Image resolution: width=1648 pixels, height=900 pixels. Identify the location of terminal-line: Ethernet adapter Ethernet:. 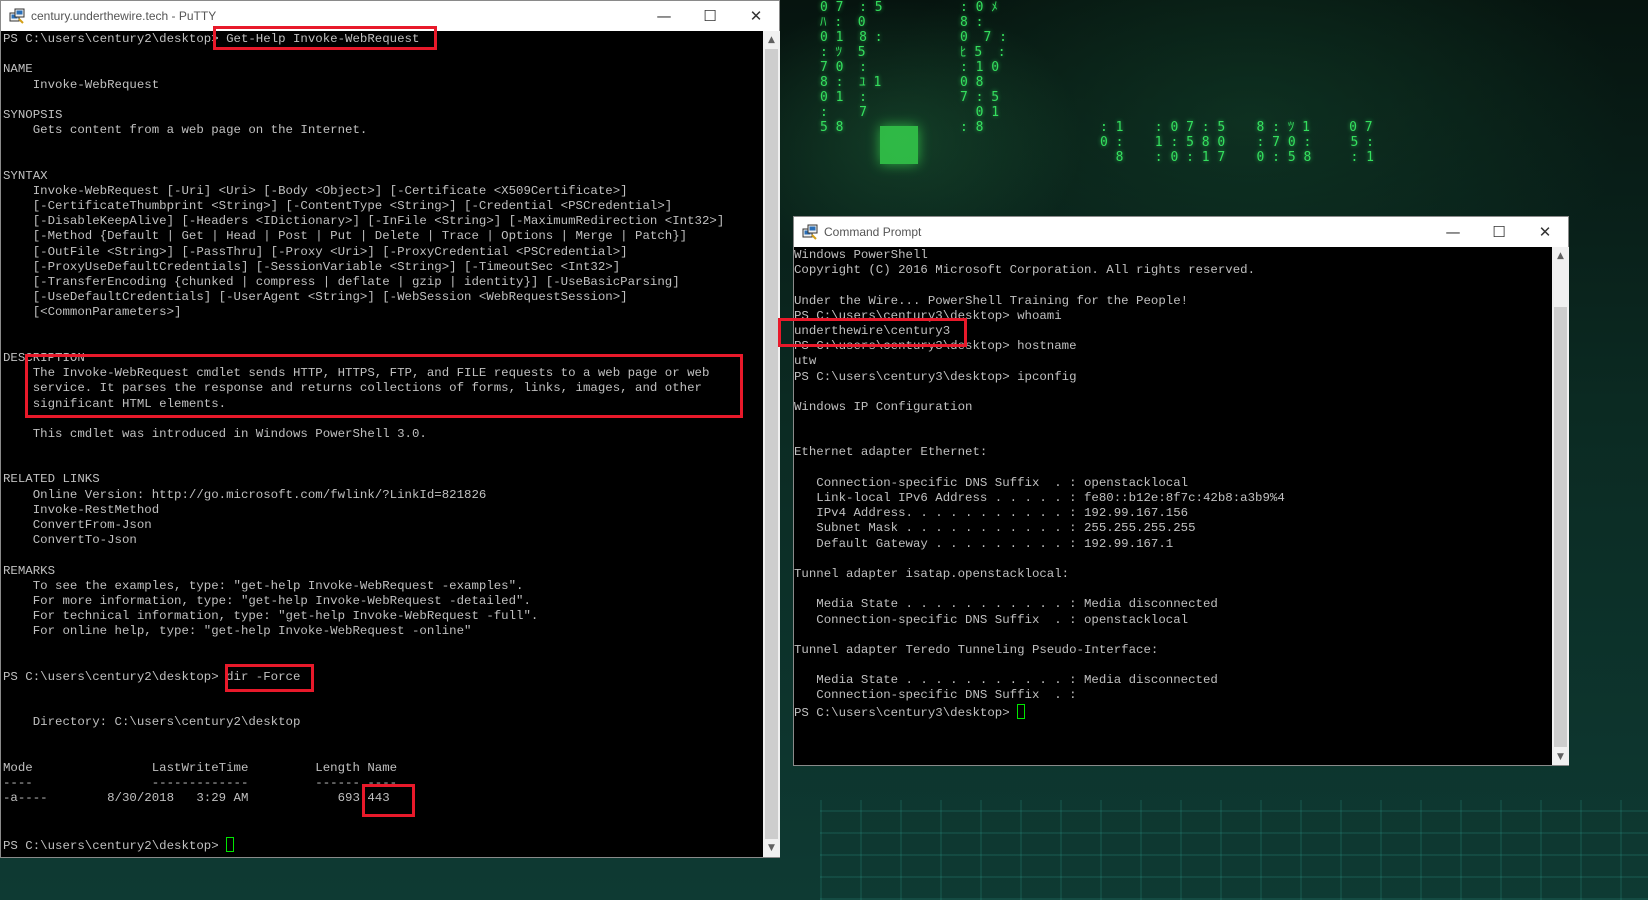
(891, 452).